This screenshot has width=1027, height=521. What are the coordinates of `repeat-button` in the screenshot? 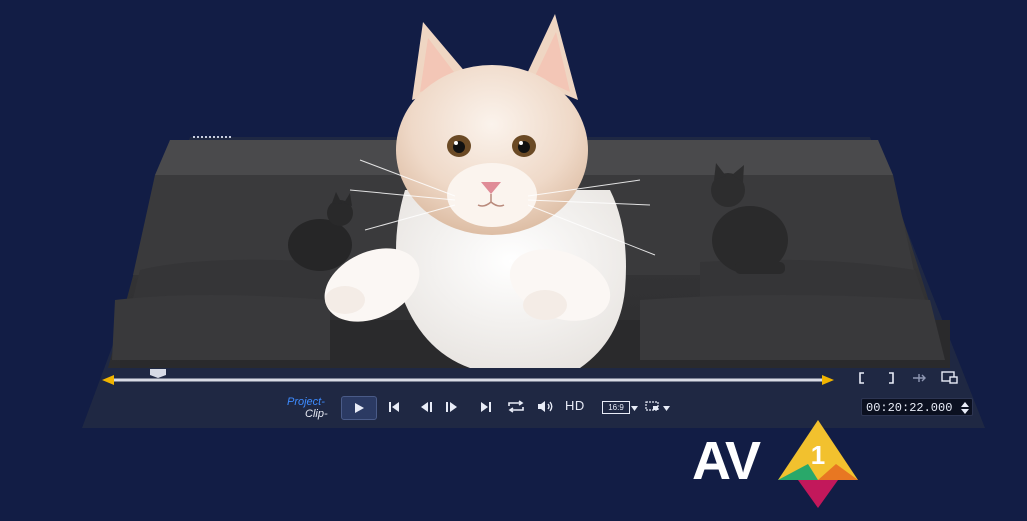 It's located at (516, 406).